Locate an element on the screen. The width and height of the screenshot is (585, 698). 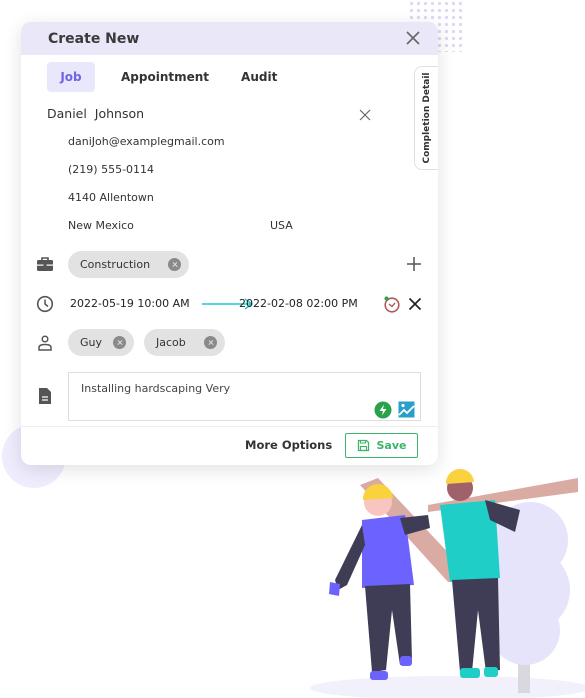
close-icon is located at coordinates (413, 38).